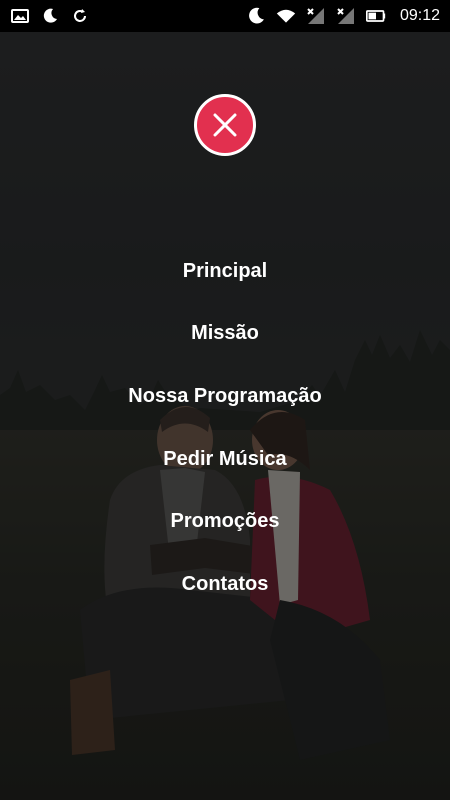  Describe the element at coordinates (225, 584) in the screenshot. I see `menu-item-contatos: Contatos` at that location.